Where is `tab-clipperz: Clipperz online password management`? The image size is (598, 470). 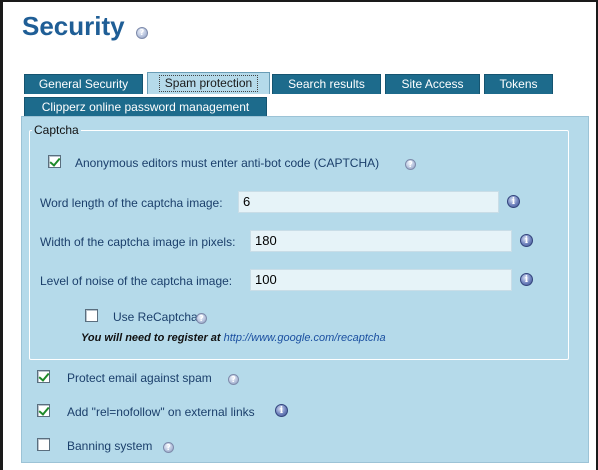 tab-clipperz: Clipperz online password management is located at coordinates (145, 107).